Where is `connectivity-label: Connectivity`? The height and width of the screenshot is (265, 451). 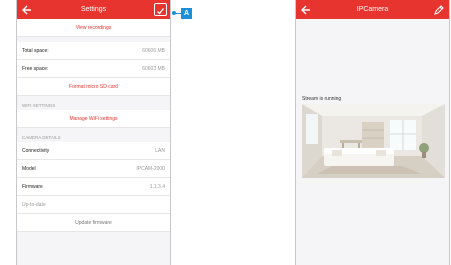 connectivity-label: Connectivity is located at coordinates (36, 150).